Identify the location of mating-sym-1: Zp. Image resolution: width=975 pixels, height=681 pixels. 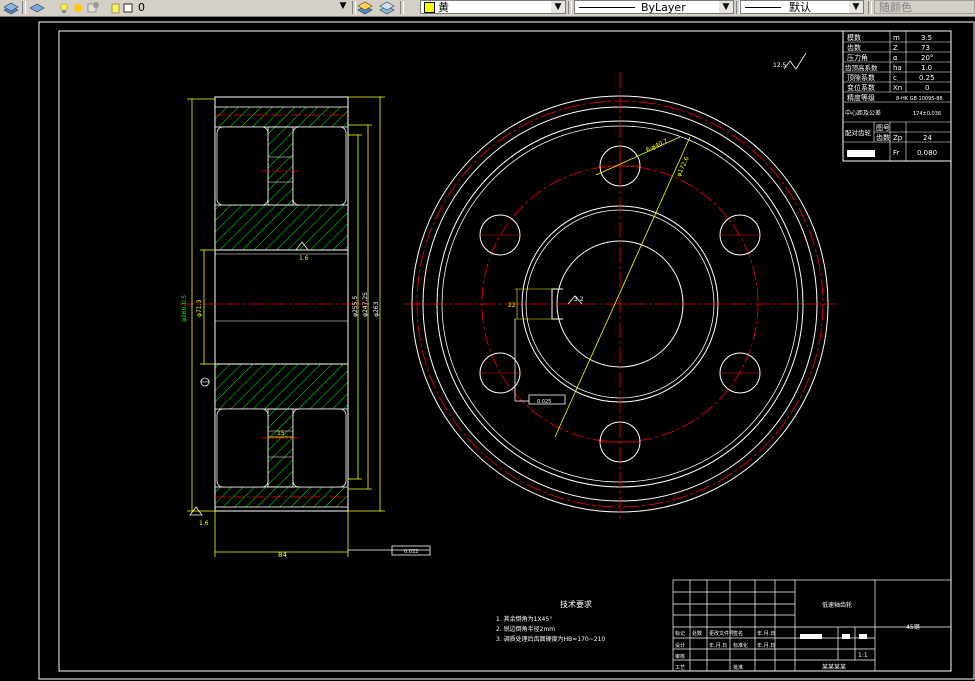
(898, 138).